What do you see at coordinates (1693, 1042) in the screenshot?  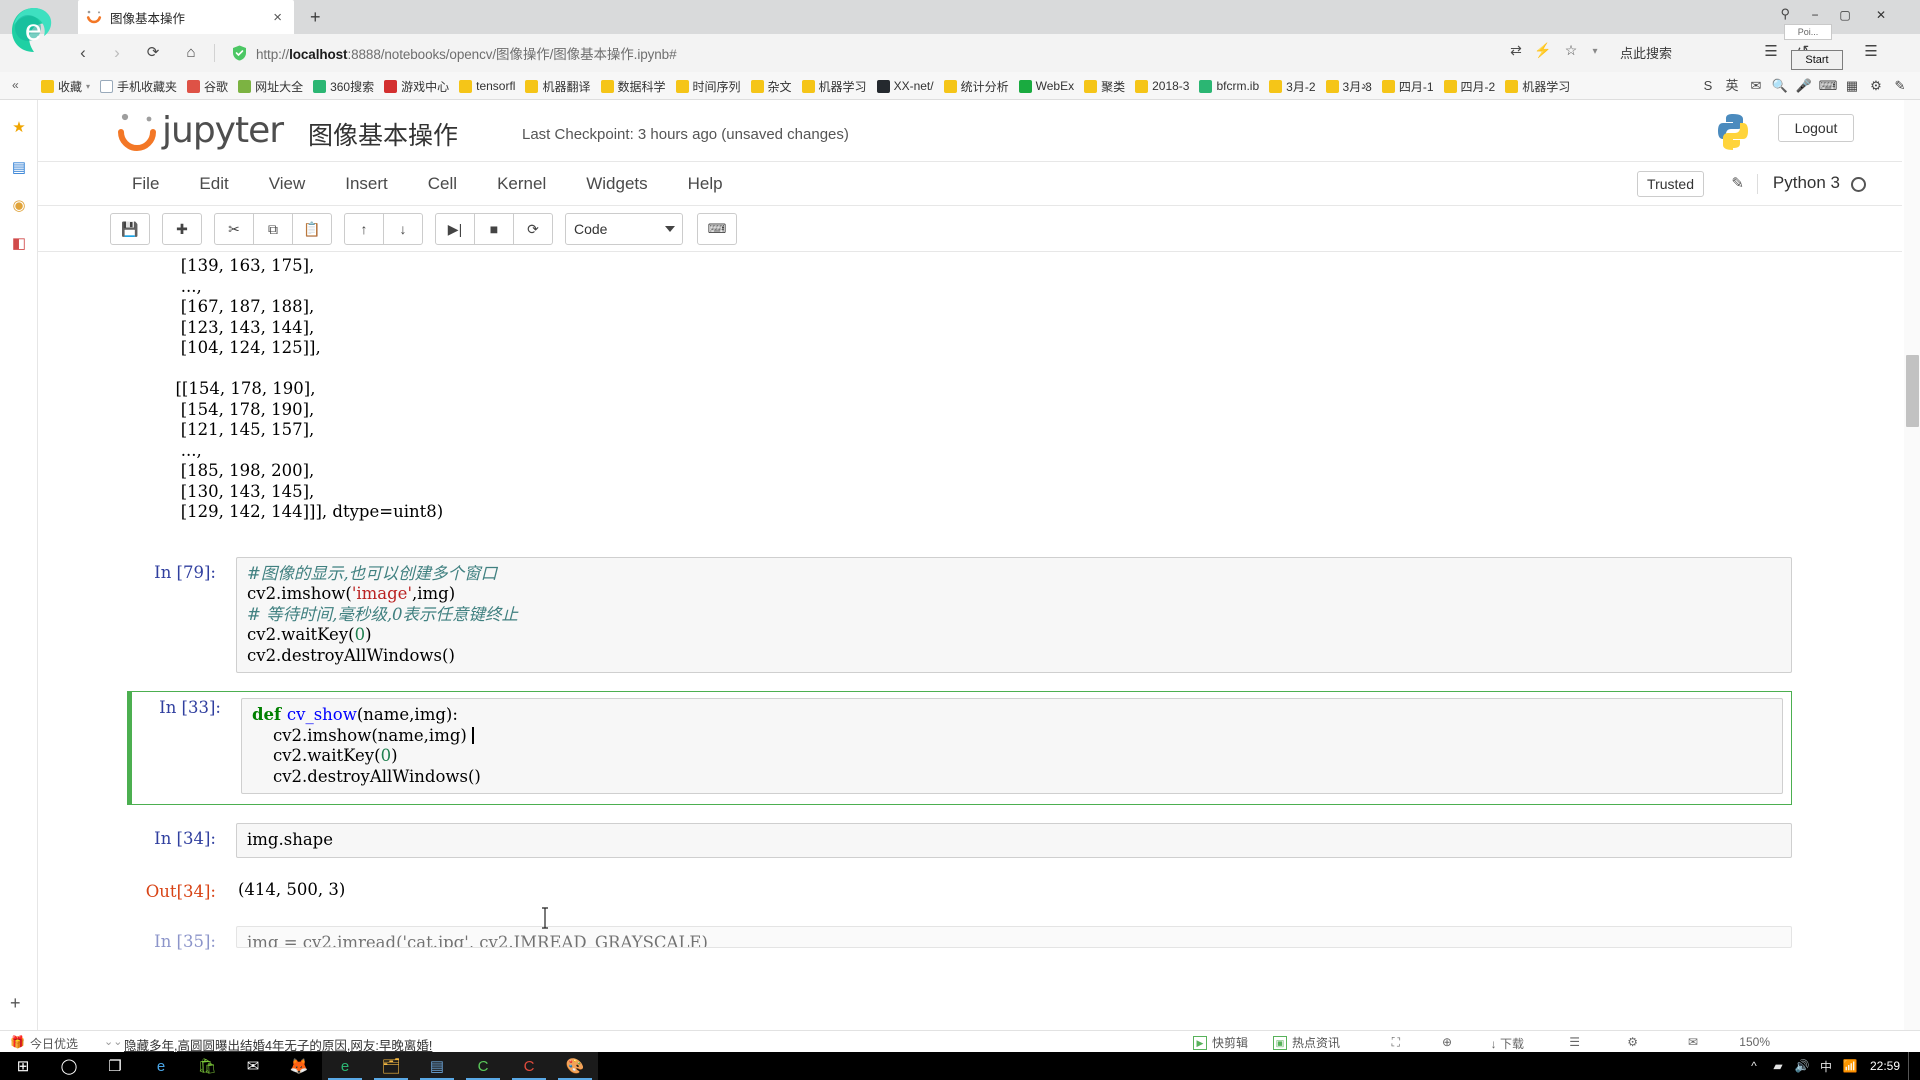 I see `status-tool-6-icon: ✉` at bounding box center [1693, 1042].